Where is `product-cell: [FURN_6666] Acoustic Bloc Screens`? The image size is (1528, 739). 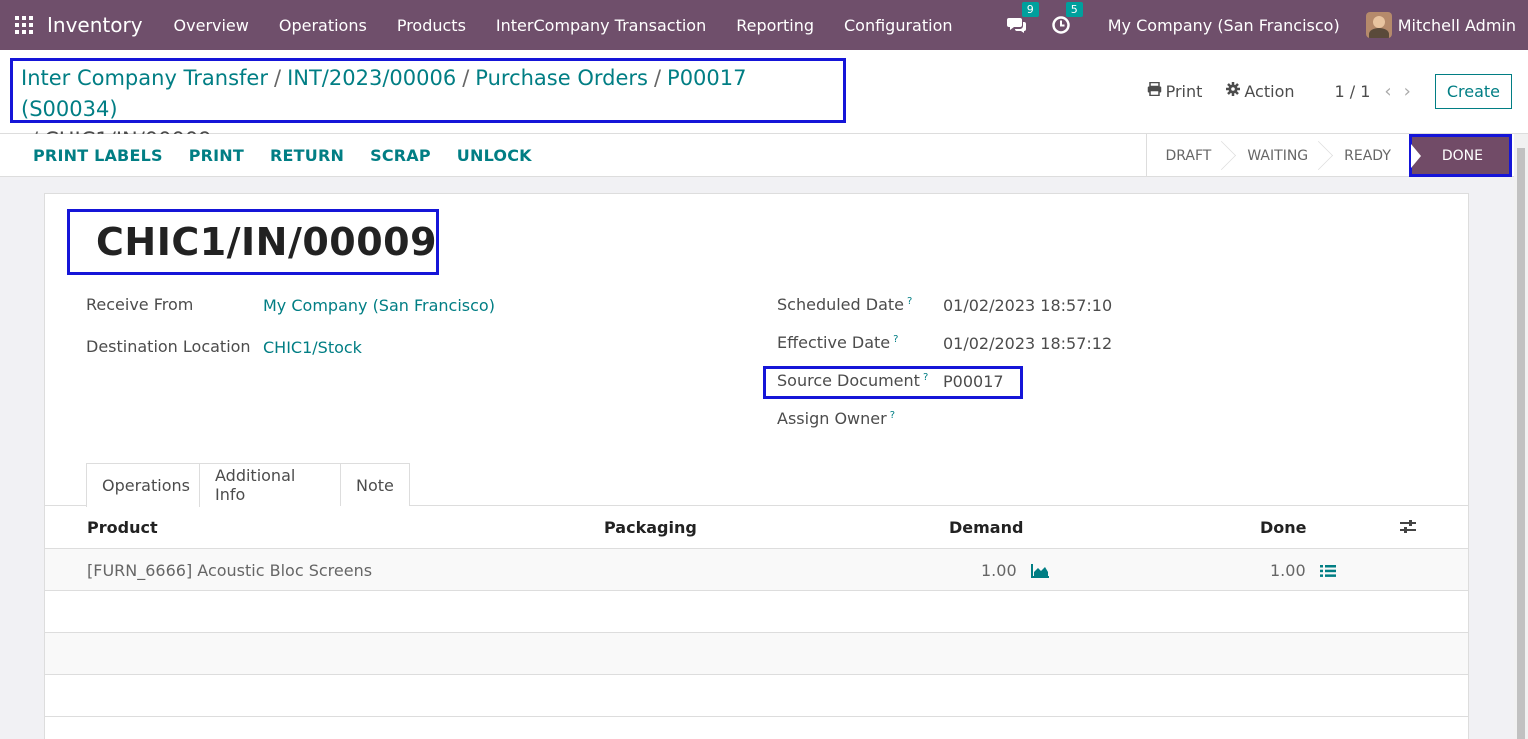 product-cell: [FURN_6666] Acoustic Bloc Screens is located at coordinates (230, 570).